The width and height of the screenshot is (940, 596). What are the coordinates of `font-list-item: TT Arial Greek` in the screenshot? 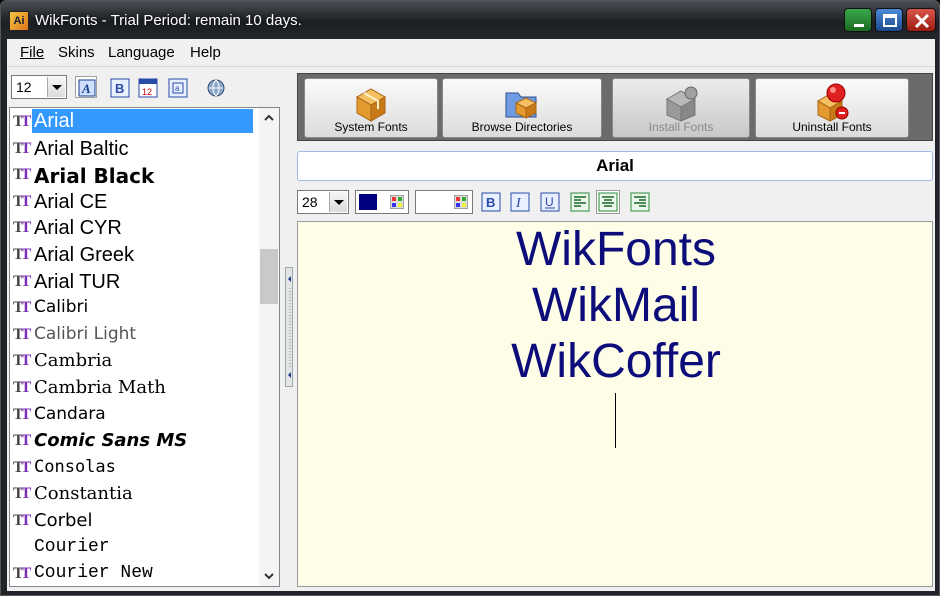 It's located at (135, 255).